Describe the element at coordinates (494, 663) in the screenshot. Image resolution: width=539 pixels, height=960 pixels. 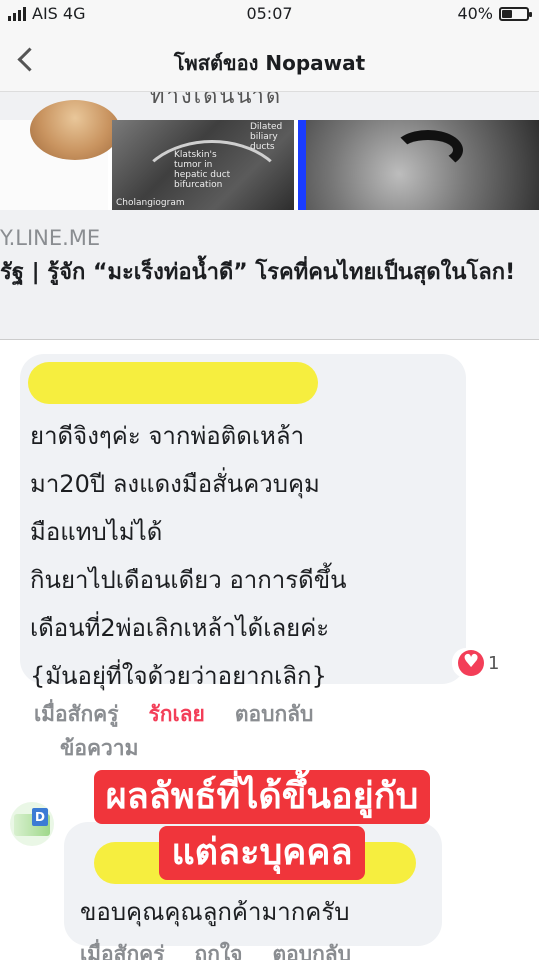
I see `reaction-count: 1` at that location.